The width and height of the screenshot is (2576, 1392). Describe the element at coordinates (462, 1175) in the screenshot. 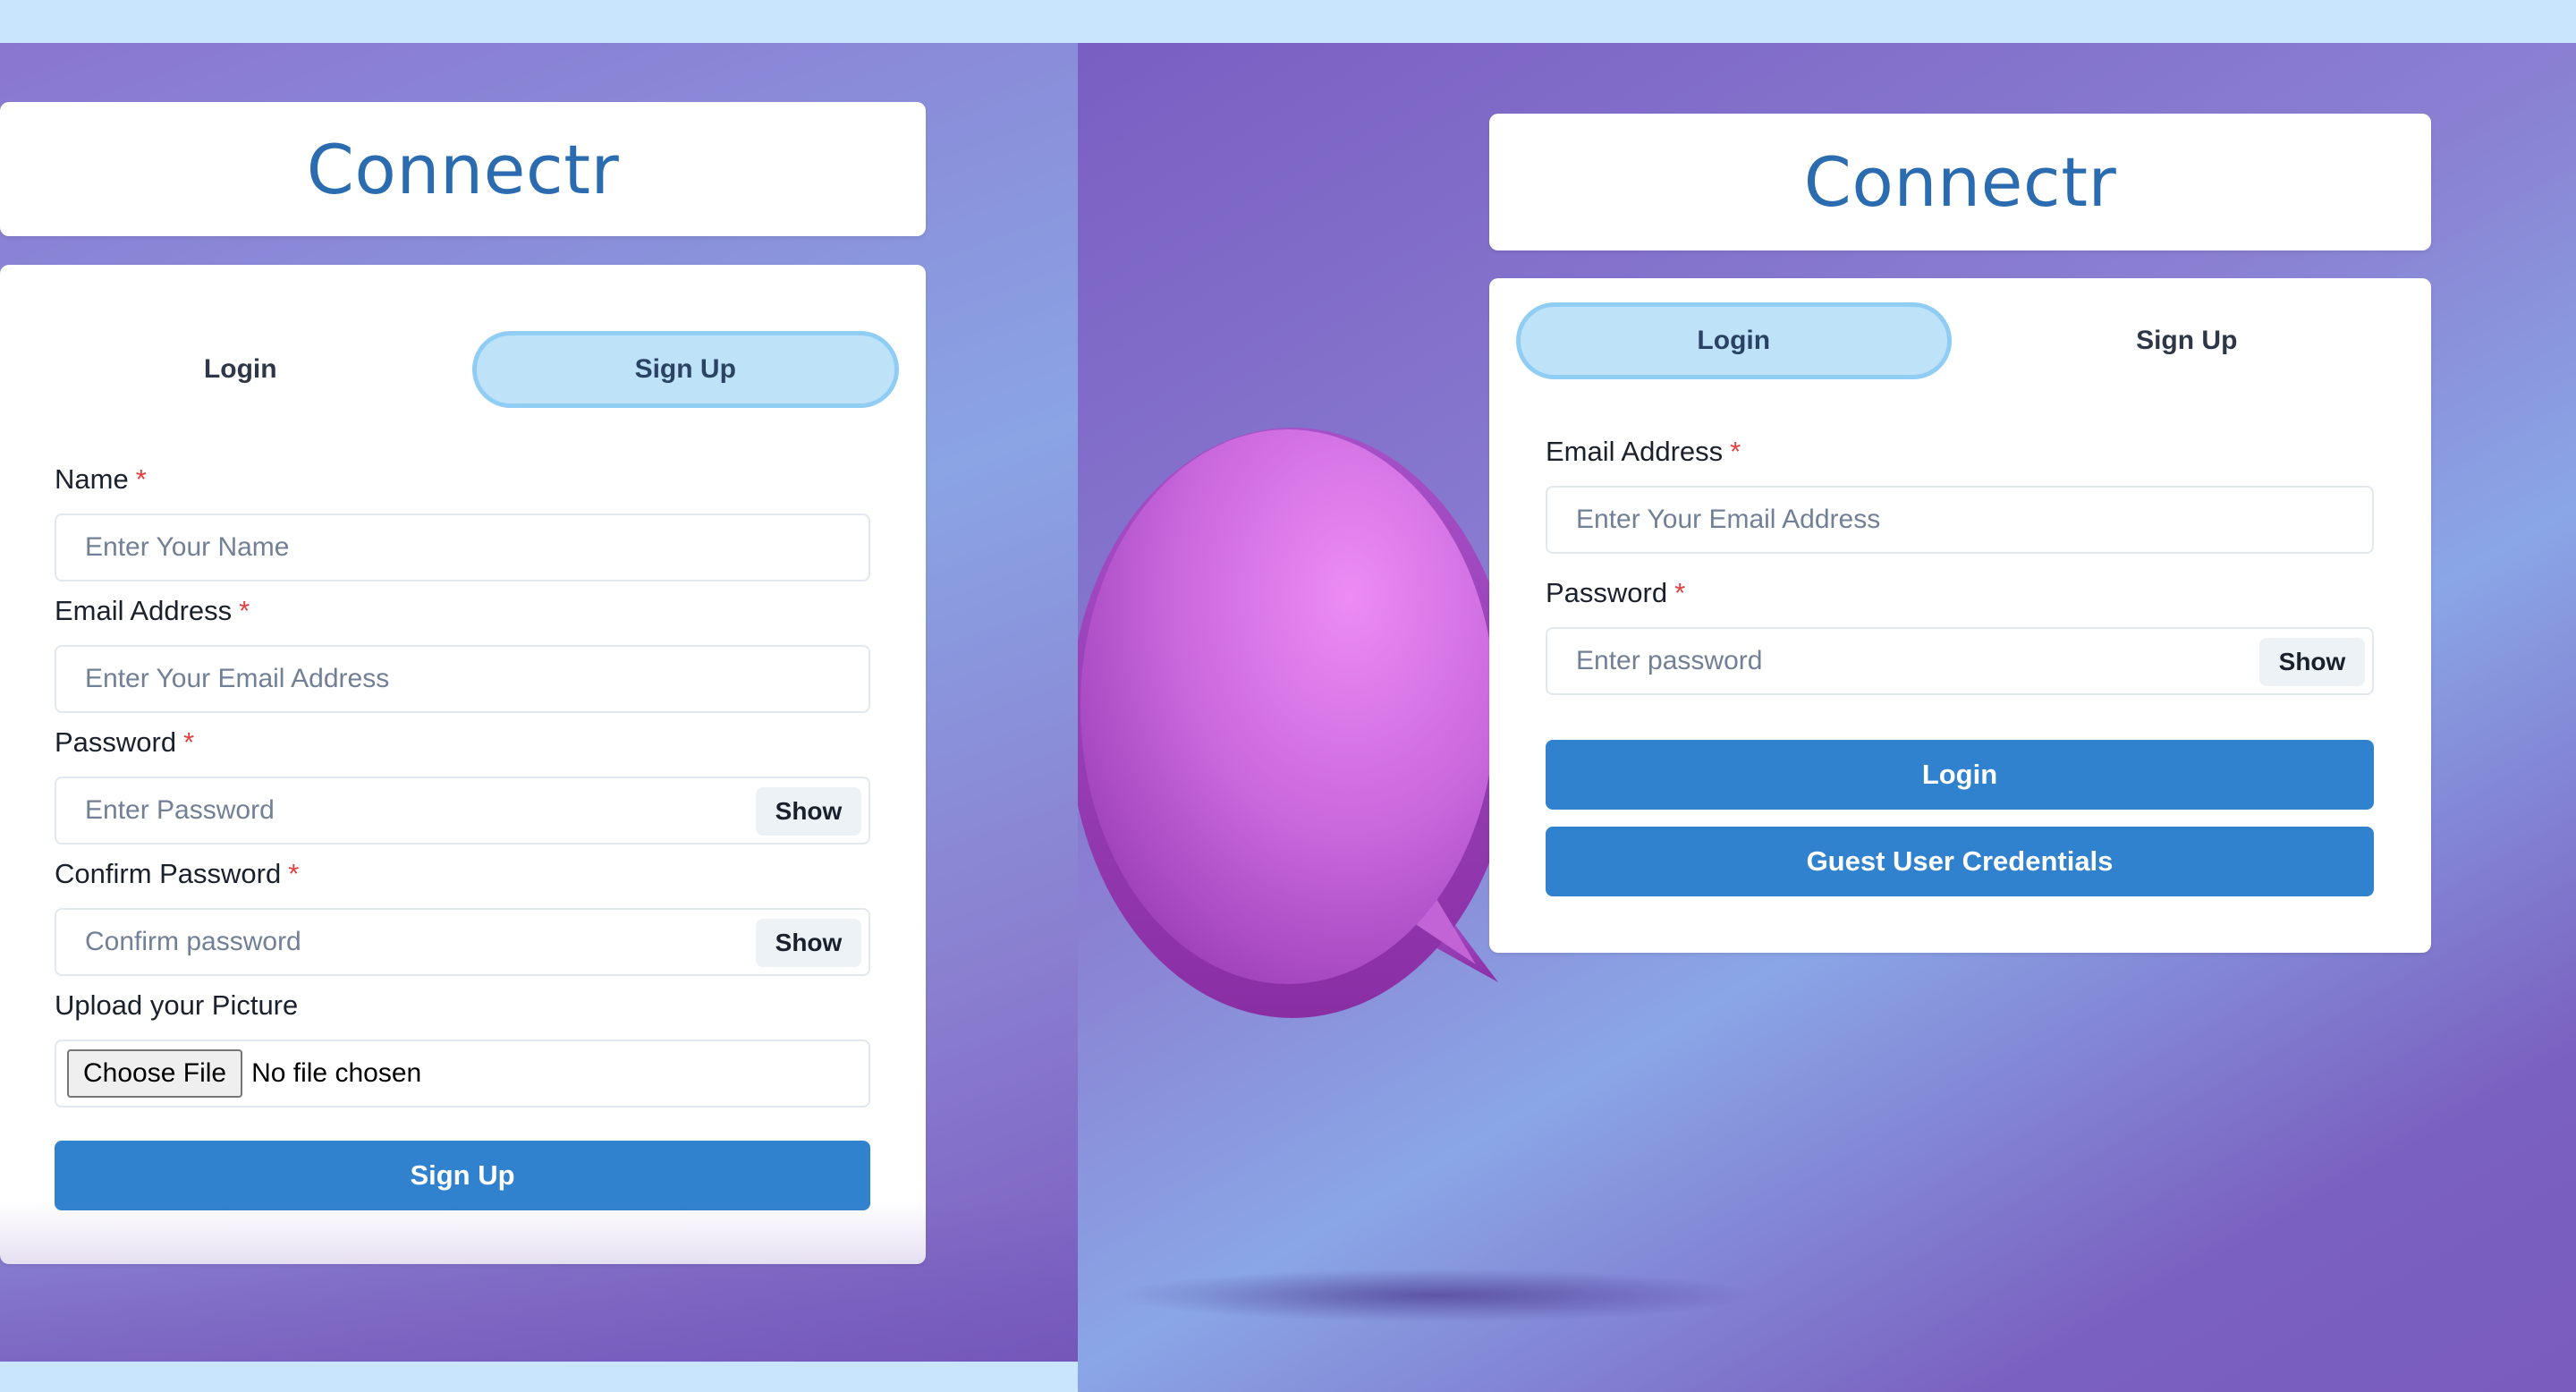

I see `signup-submit-button: Sign Up` at that location.